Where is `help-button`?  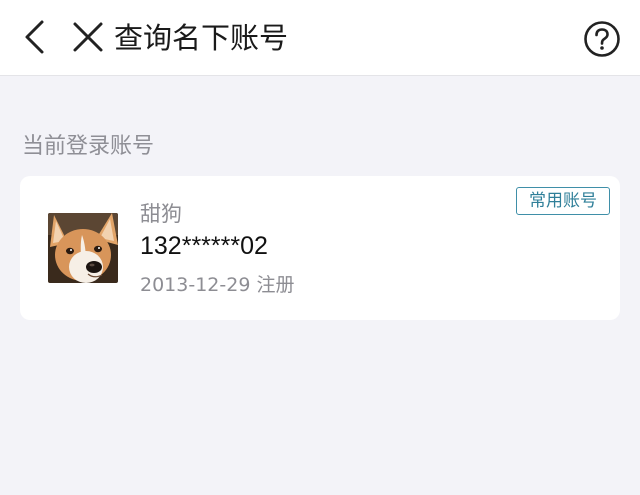 help-button is located at coordinates (602, 39).